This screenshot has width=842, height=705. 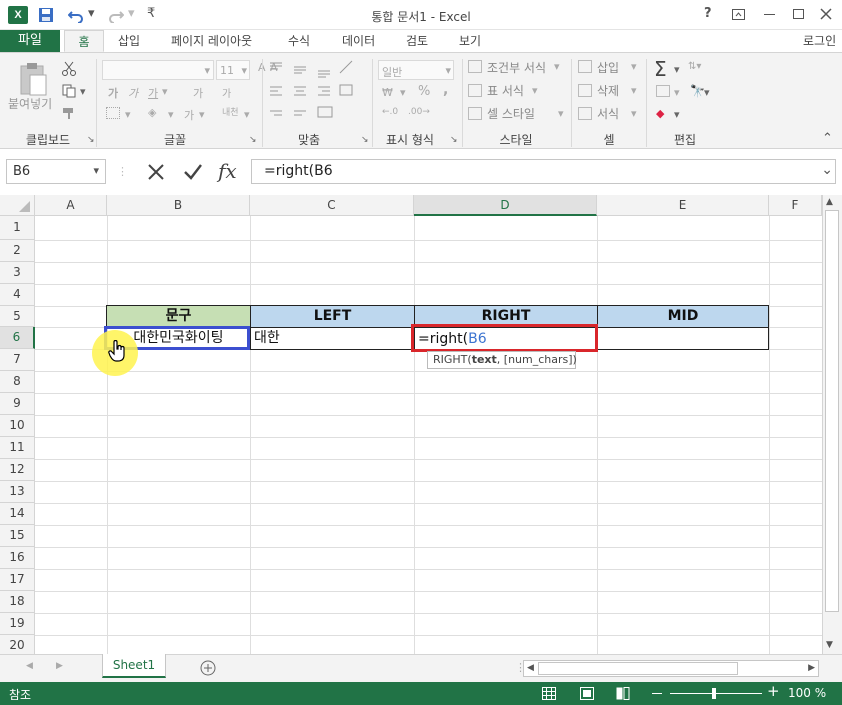 I want to click on row-header-4: 4, so click(x=17, y=295).